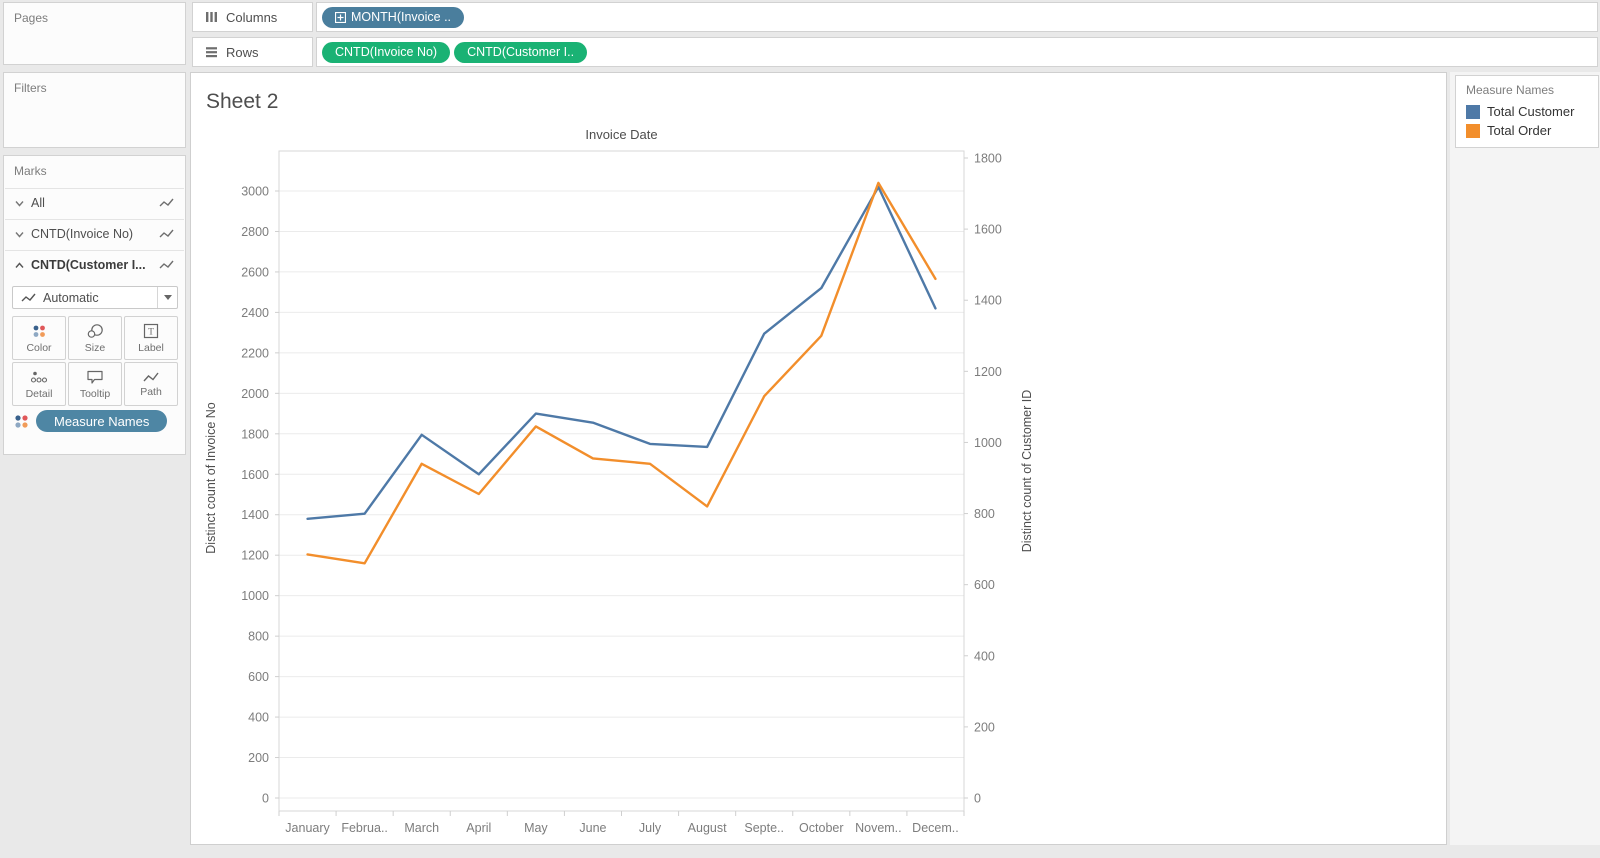 The height and width of the screenshot is (858, 1600). I want to click on left-axis-tick-label: 1800, so click(255, 434).